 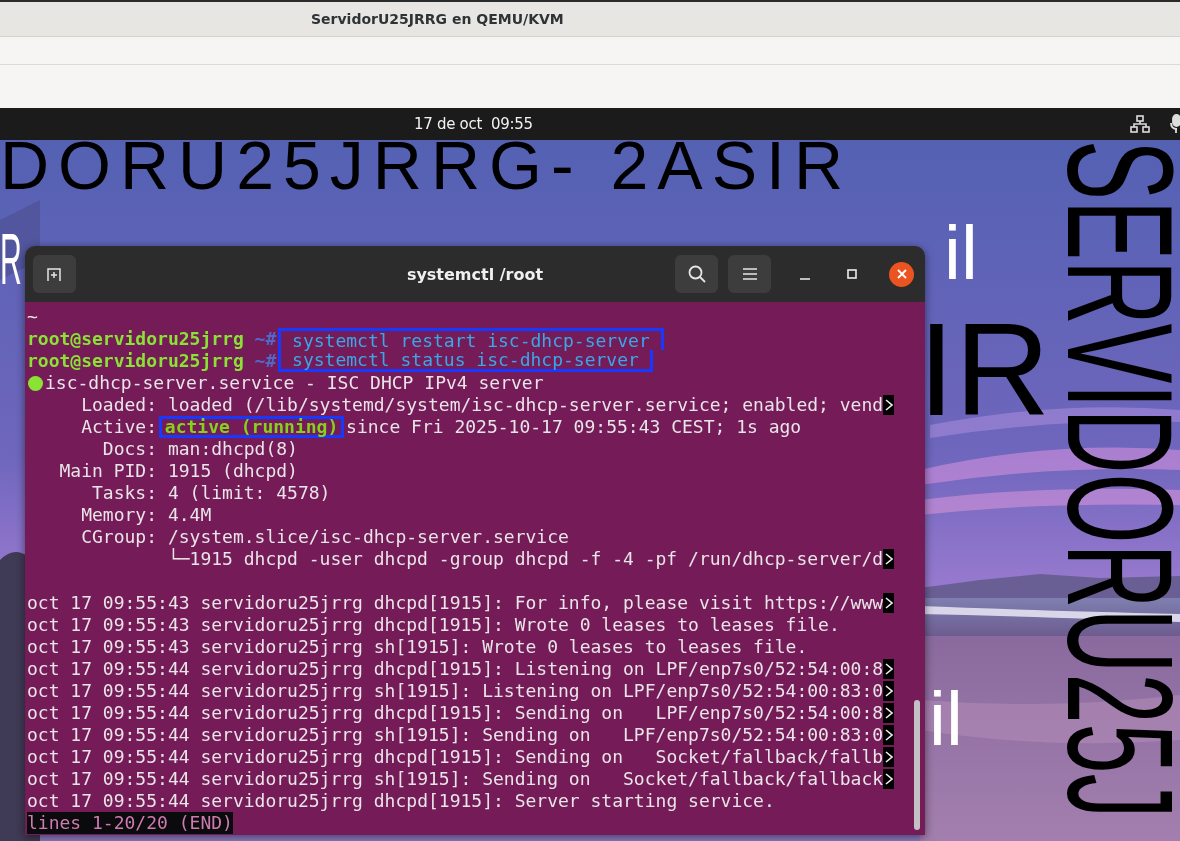 I want to click on cgroup-process: └─1915 dhcpd -user dhcpd -group dhcpd -f -4 -pf /run/dhcp-server/d, so click(x=525, y=559).